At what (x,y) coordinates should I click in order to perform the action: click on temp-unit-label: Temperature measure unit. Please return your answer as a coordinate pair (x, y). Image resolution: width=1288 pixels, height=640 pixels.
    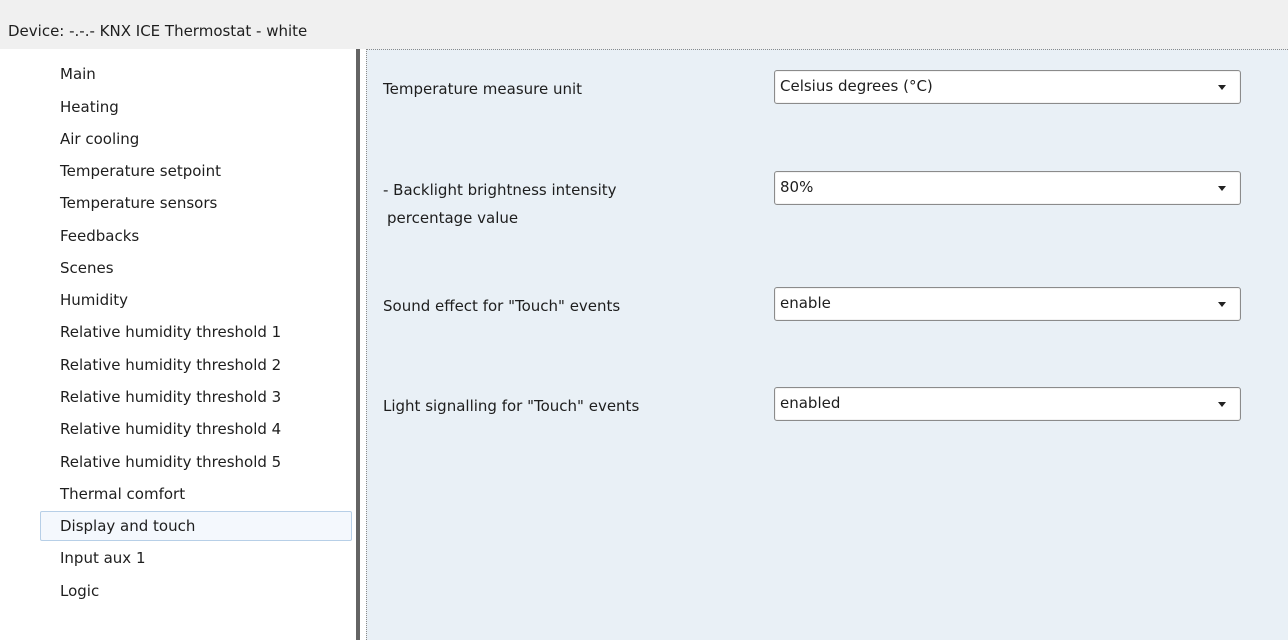
    Looking at the image, I should click on (483, 89).